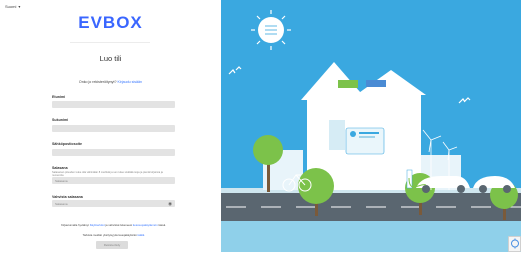 The width and height of the screenshot is (521, 257). I want to click on password-input: Salasana, so click(113, 180).